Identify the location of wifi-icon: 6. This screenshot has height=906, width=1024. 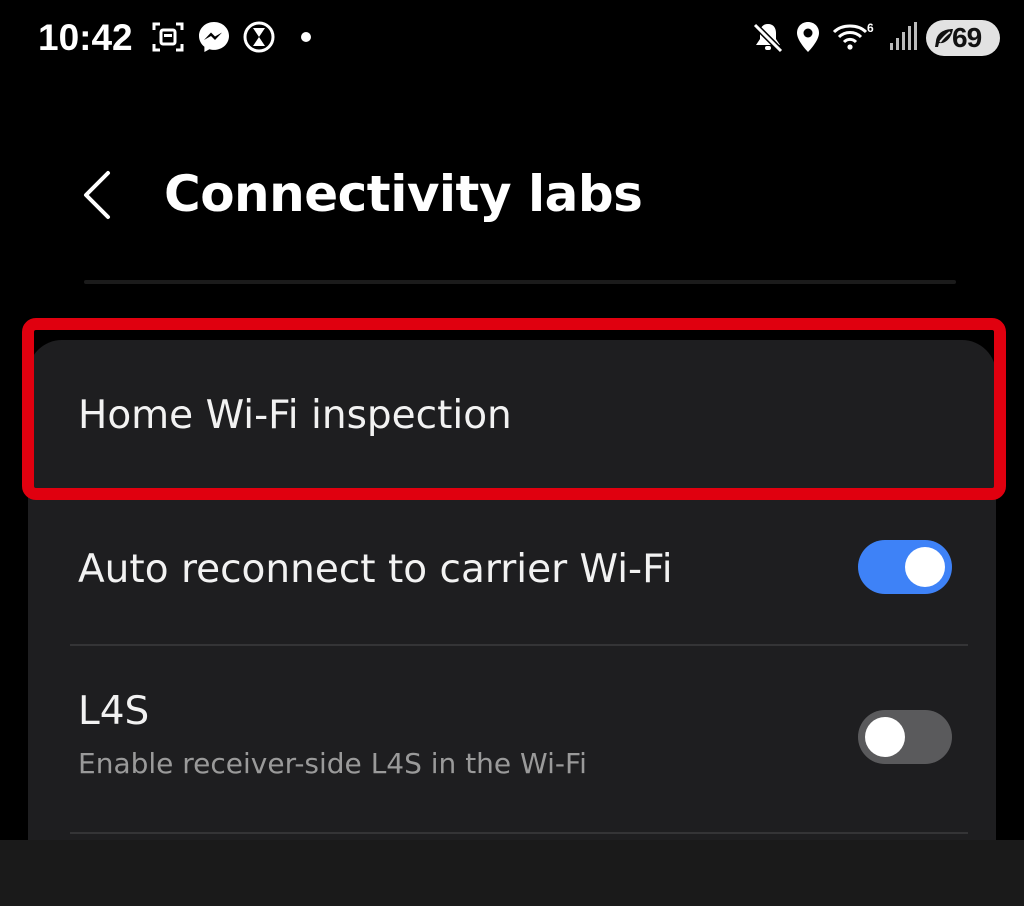
(853, 35).